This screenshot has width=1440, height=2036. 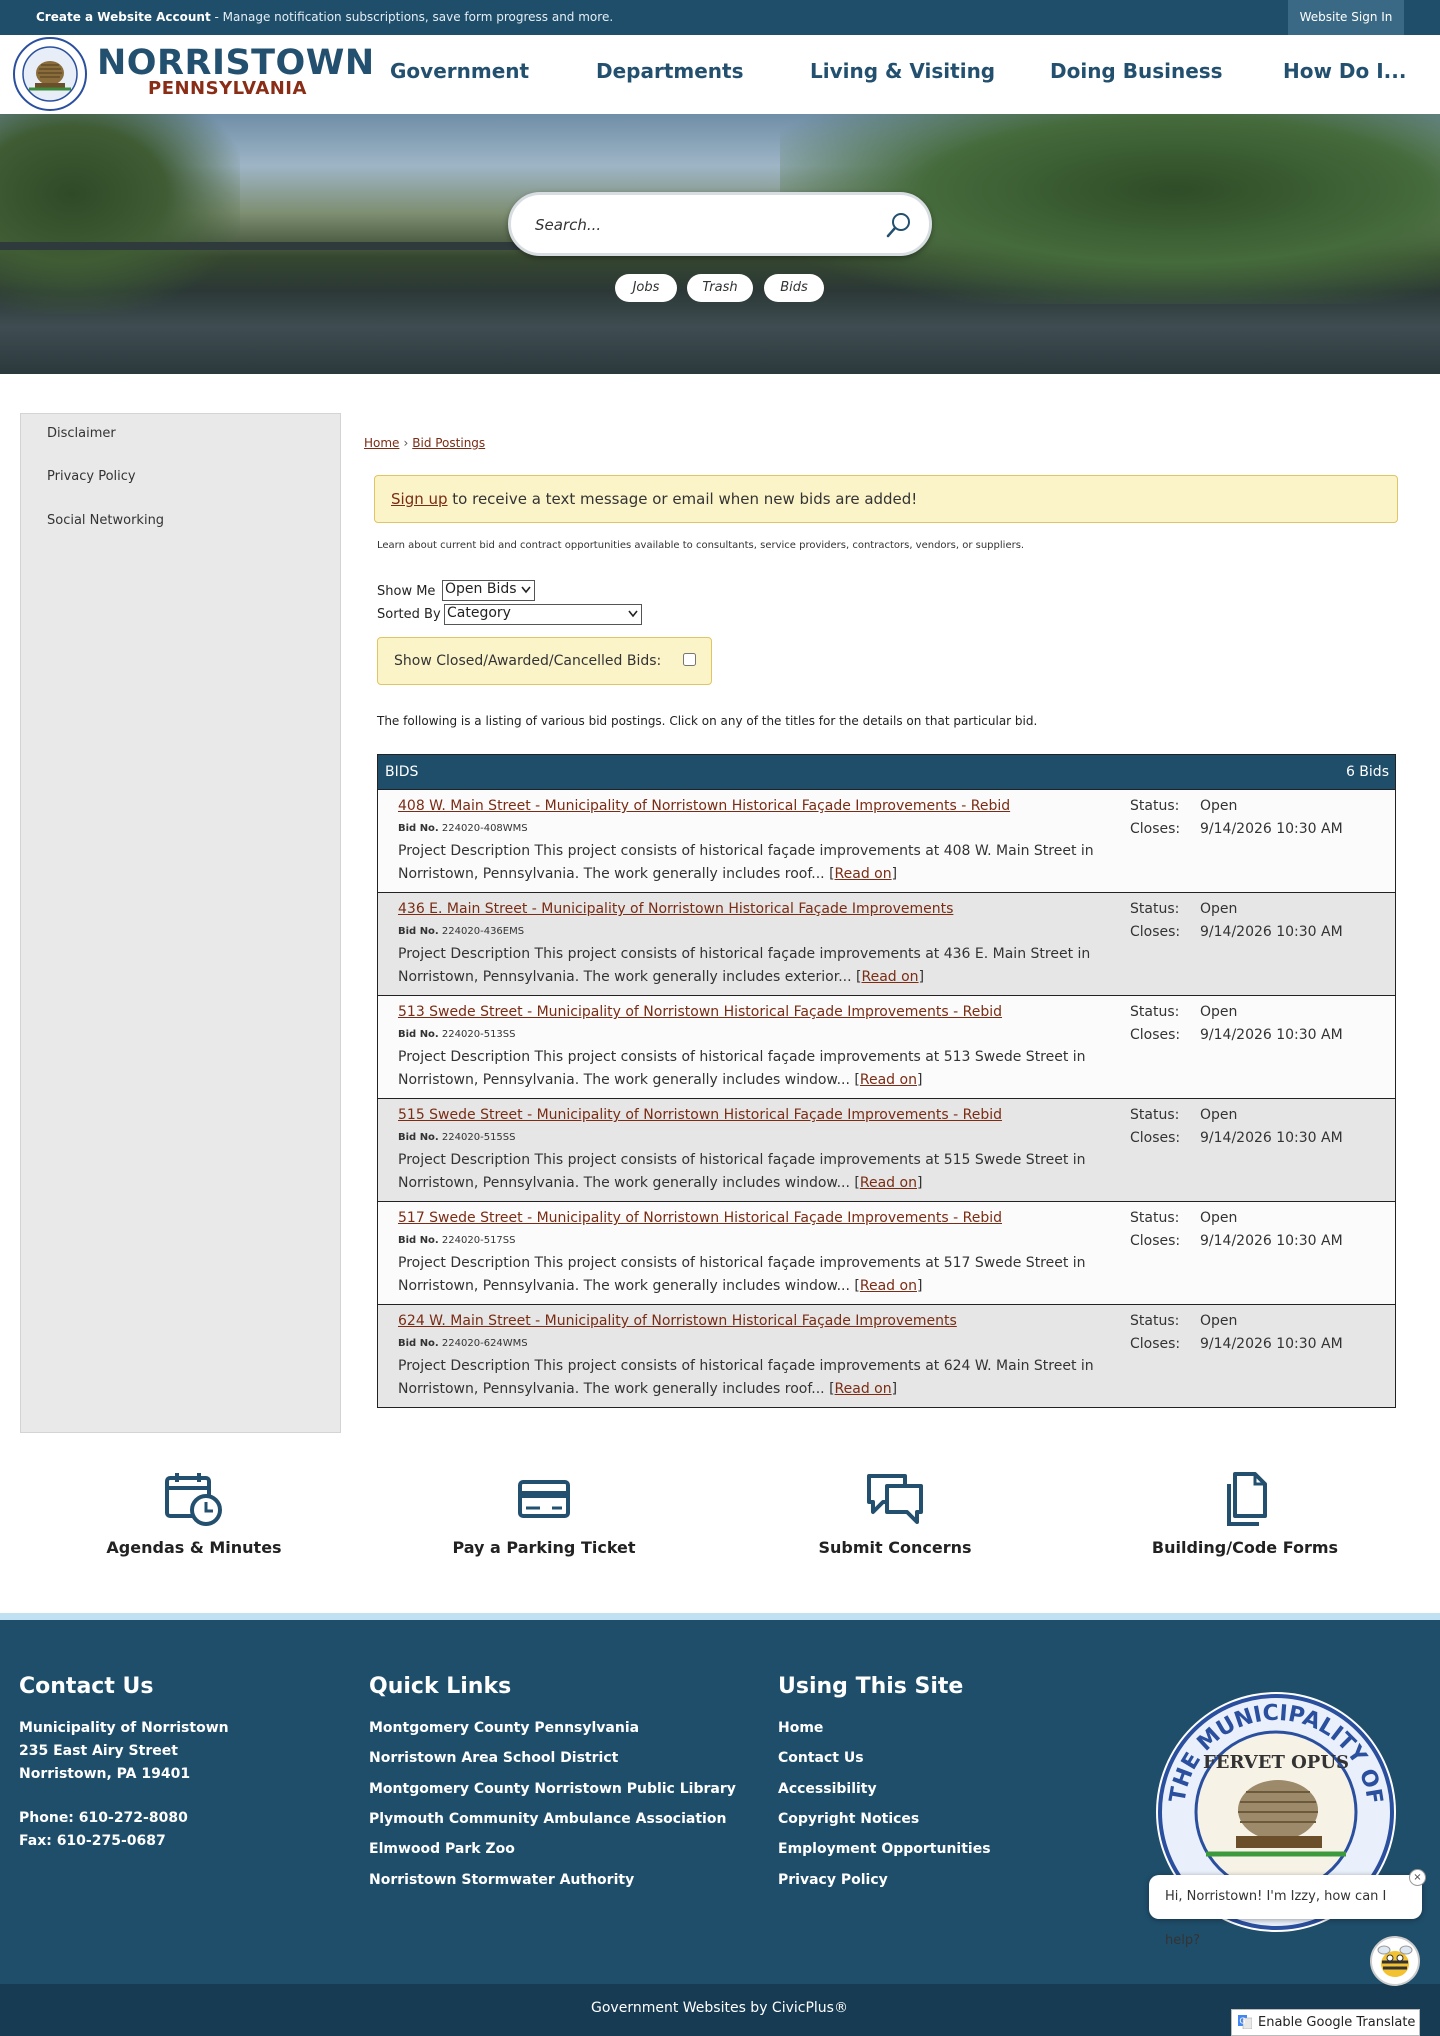 What do you see at coordinates (478, 1034) in the screenshot?
I see `bid-number-value: 224020-513SS` at bounding box center [478, 1034].